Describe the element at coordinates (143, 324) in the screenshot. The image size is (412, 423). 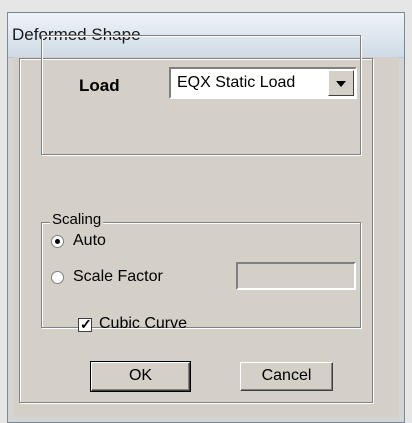
I see `cubic-curve-label: Cubic Curve` at that location.